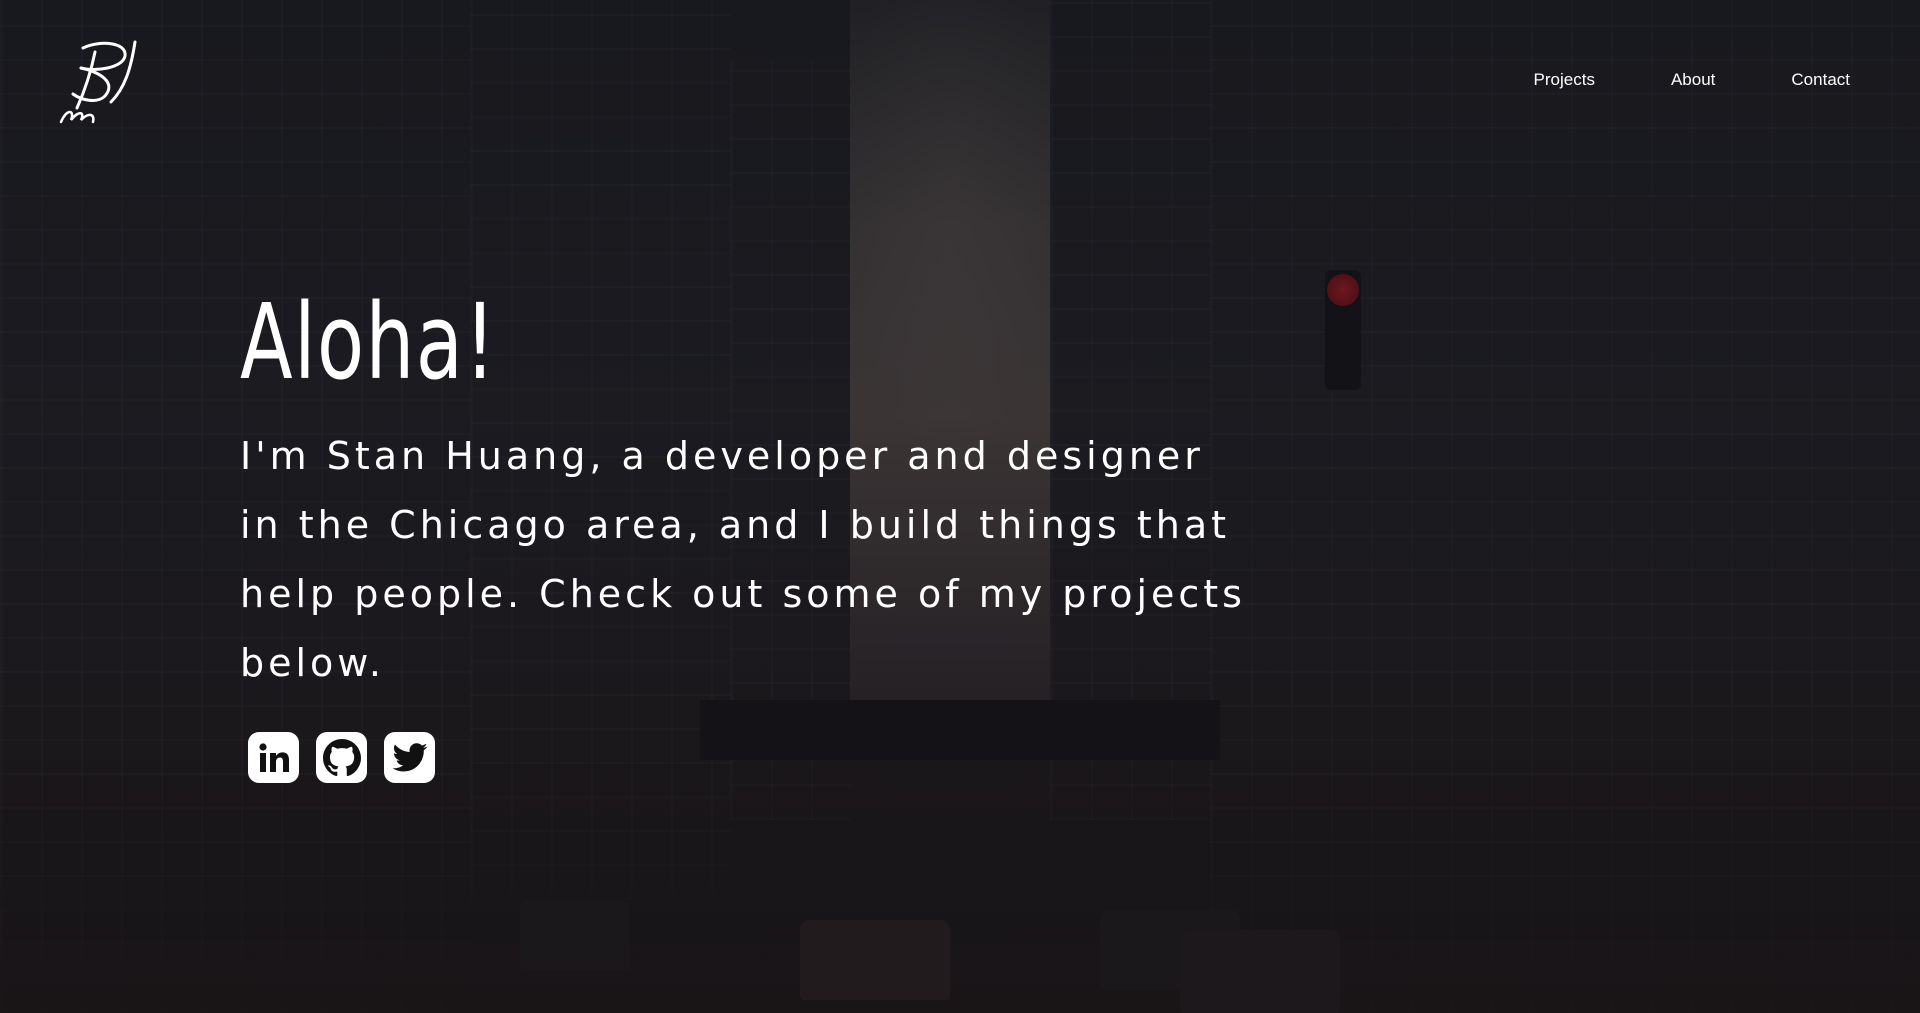  I want to click on linkedin-button, so click(273, 757).